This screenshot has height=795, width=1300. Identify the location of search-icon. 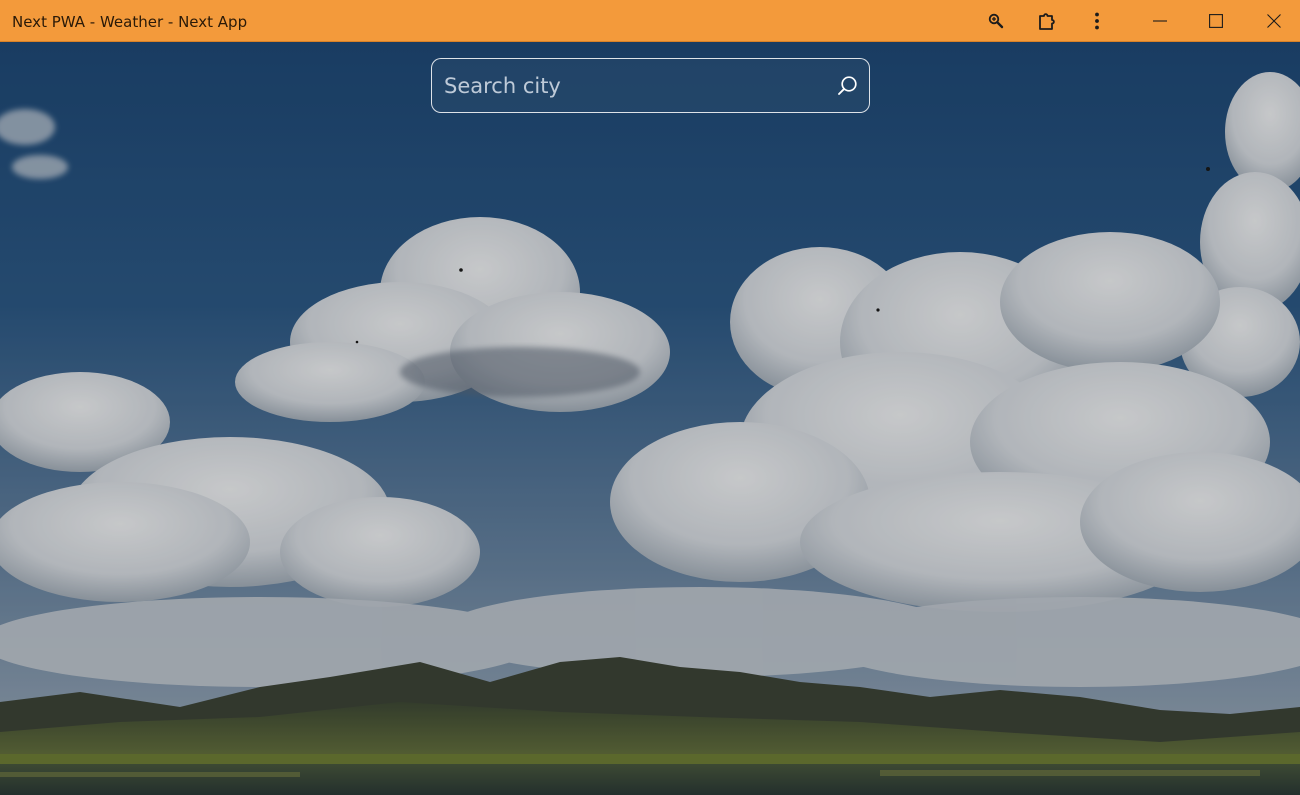
(847, 85).